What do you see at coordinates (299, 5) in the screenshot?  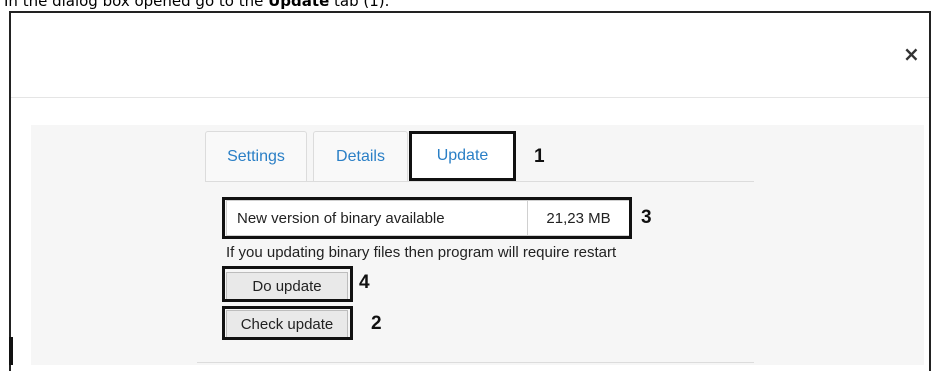 I see `caption-bold: Update` at bounding box center [299, 5].